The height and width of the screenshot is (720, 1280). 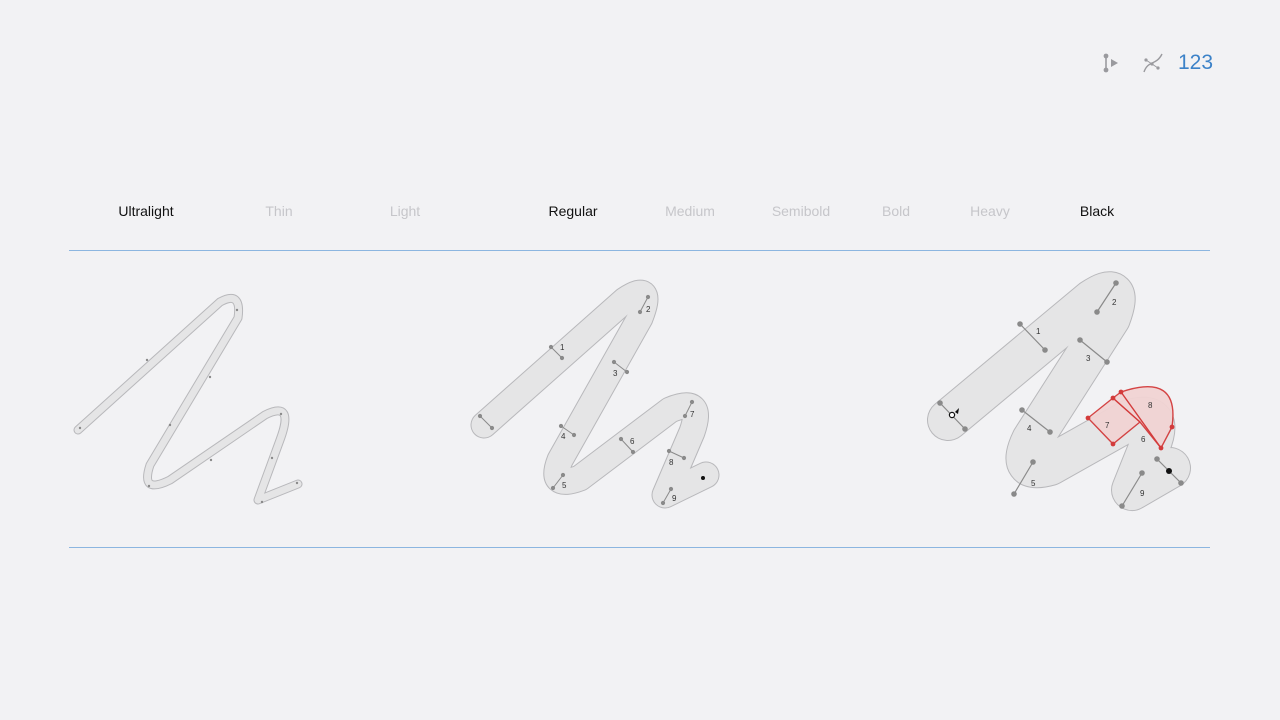 What do you see at coordinates (1059, 391) in the screenshot?
I see `black-glyph: 1 2 3 4 5 6 7 8 9` at bounding box center [1059, 391].